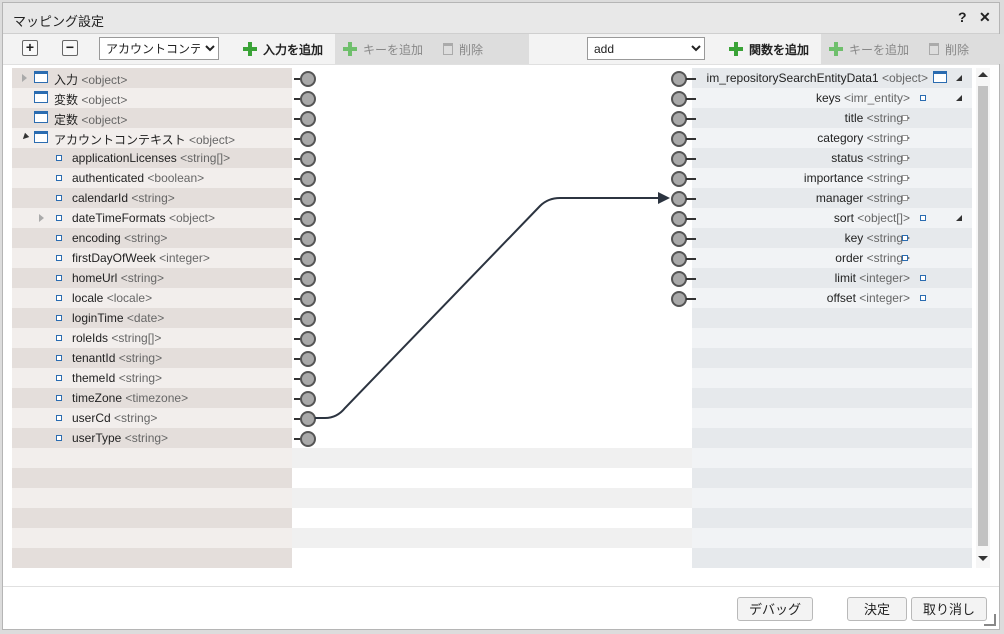 The height and width of the screenshot is (634, 1004). I want to click on item-name: timeZone, so click(97, 398).